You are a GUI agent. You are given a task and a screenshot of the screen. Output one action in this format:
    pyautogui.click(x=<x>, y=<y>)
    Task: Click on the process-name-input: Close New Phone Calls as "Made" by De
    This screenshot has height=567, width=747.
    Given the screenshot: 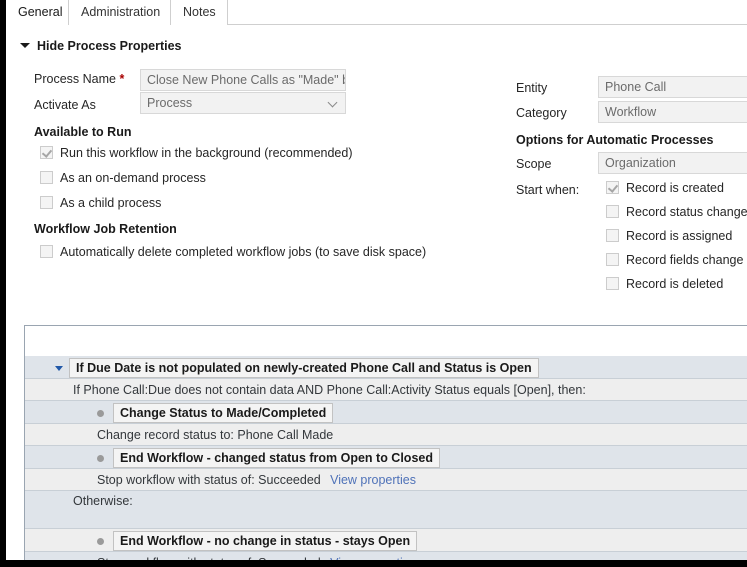 What is the action you would take?
    pyautogui.click(x=243, y=80)
    